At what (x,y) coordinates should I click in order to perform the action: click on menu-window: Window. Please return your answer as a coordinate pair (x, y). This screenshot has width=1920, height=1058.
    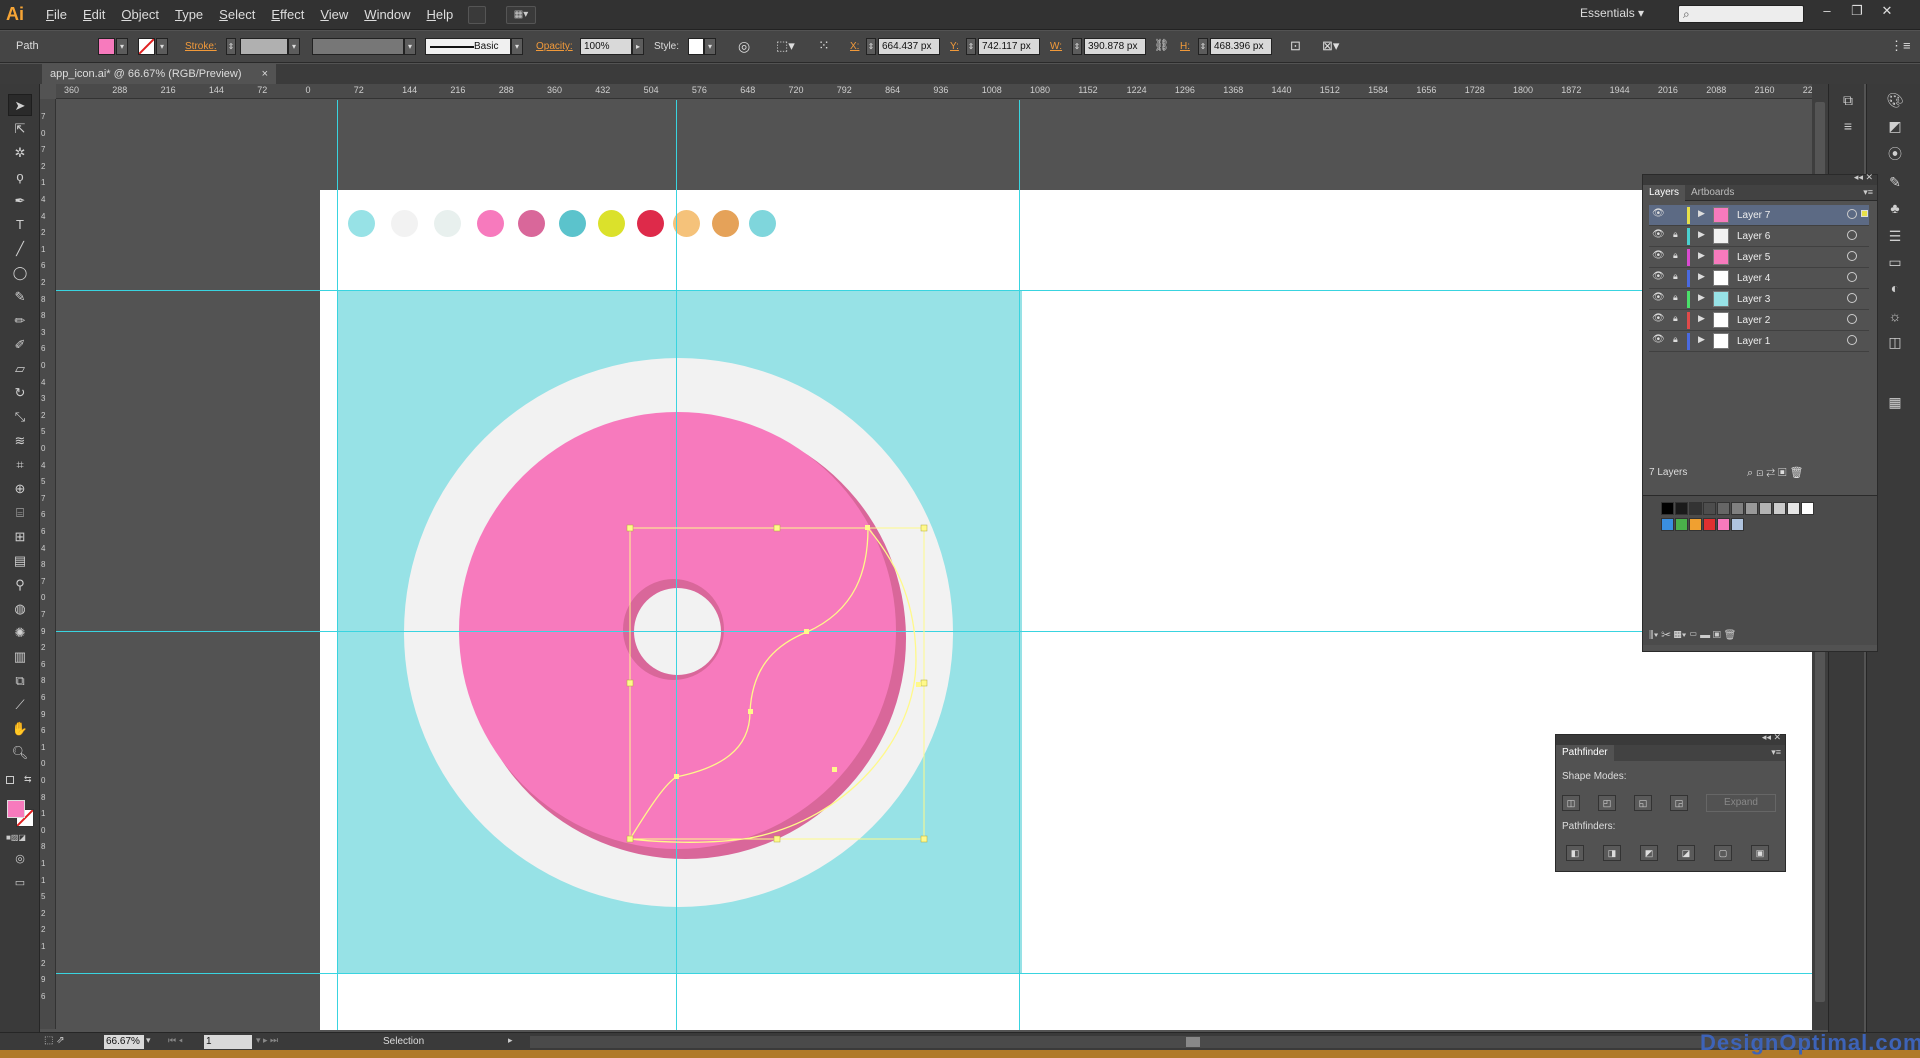
    Looking at the image, I should click on (387, 15).